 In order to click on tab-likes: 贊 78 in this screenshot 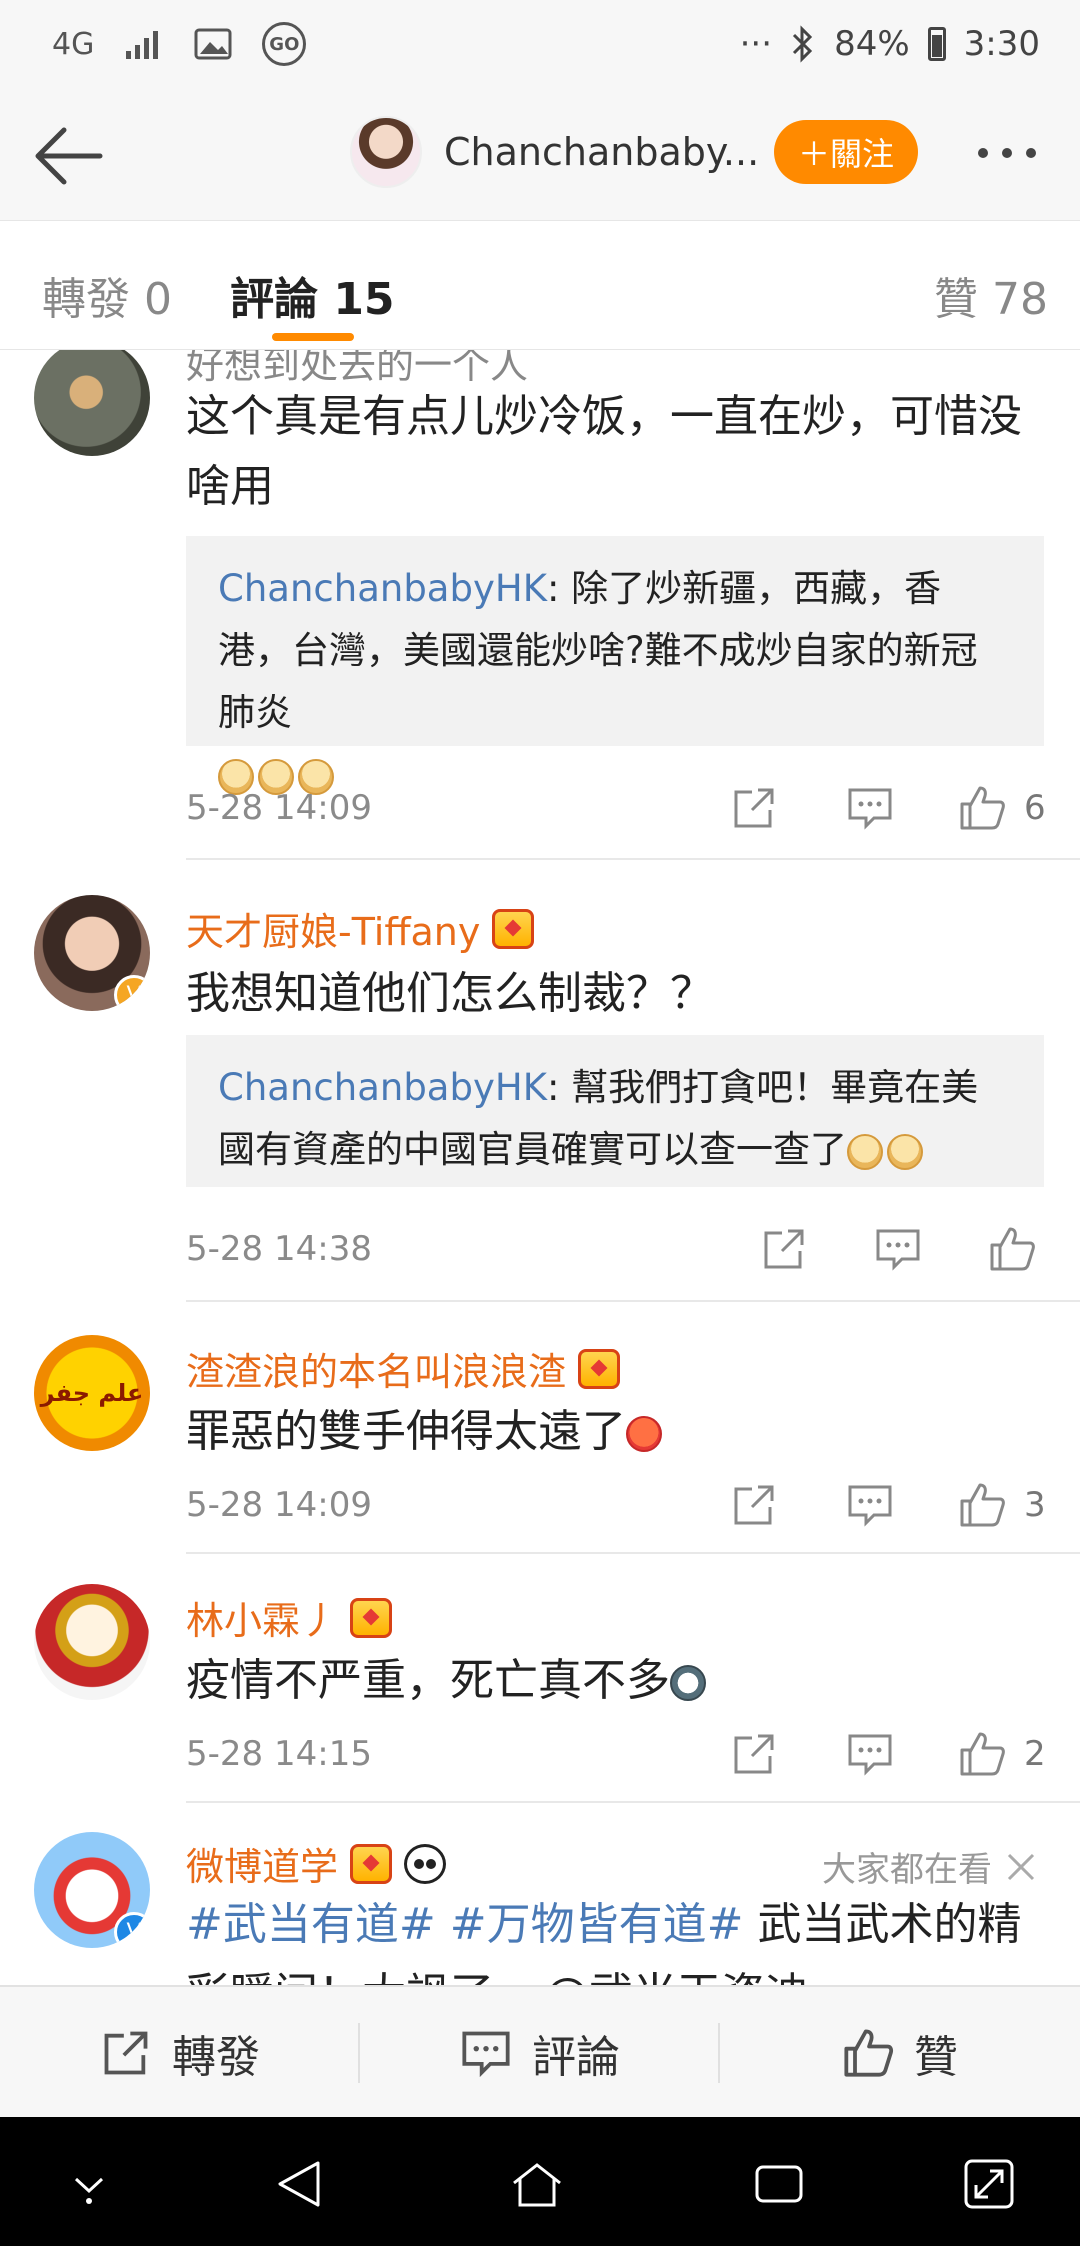, I will do `click(991, 295)`.